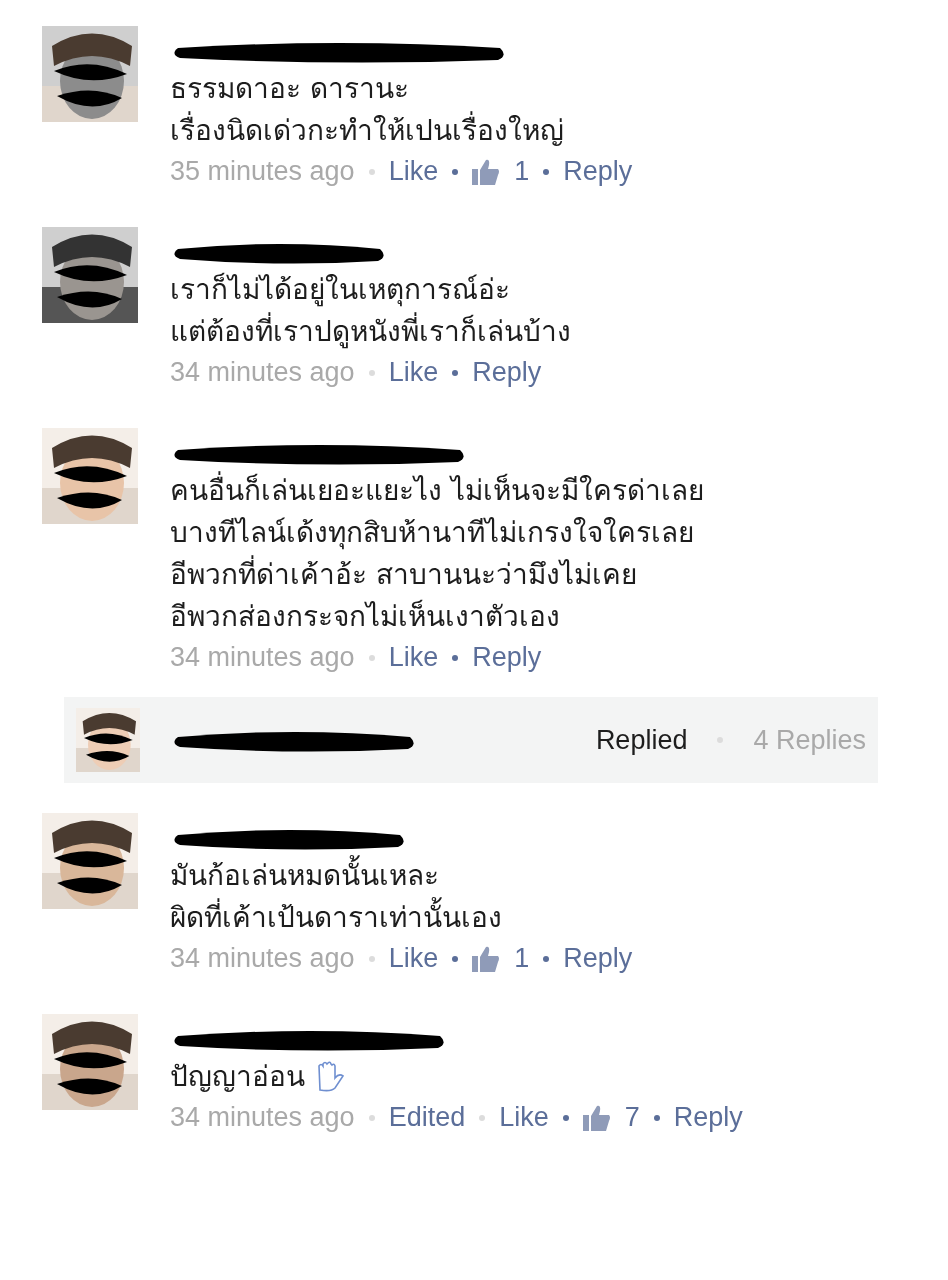  Describe the element at coordinates (641, 740) in the screenshot. I see `replied-label: Replied` at that location.